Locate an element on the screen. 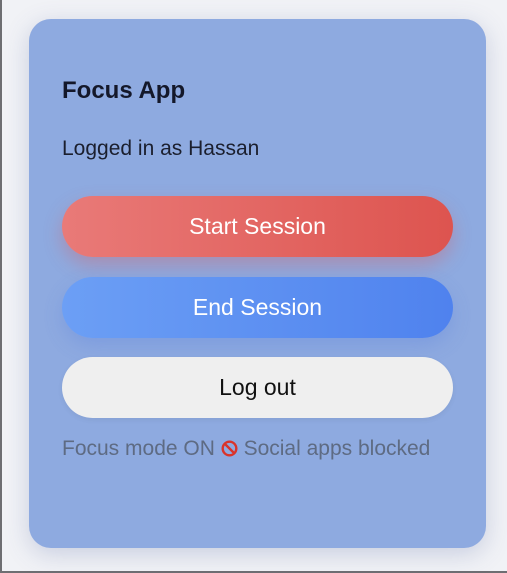 The image size is (507, 573). prohibited-icon is located at coordinates (229, 446).